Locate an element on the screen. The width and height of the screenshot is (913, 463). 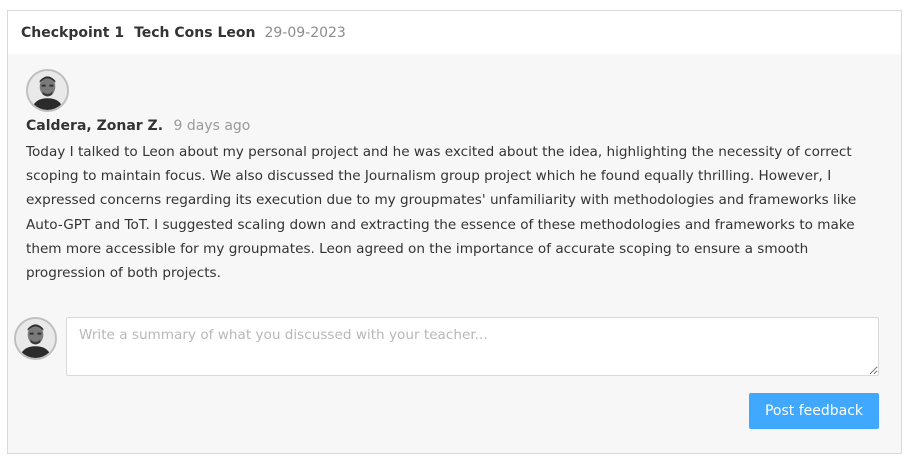
card-header: Checkpoint 1 Tech Cons Leon 29-09-2023 is located at coordinates (454, 32).